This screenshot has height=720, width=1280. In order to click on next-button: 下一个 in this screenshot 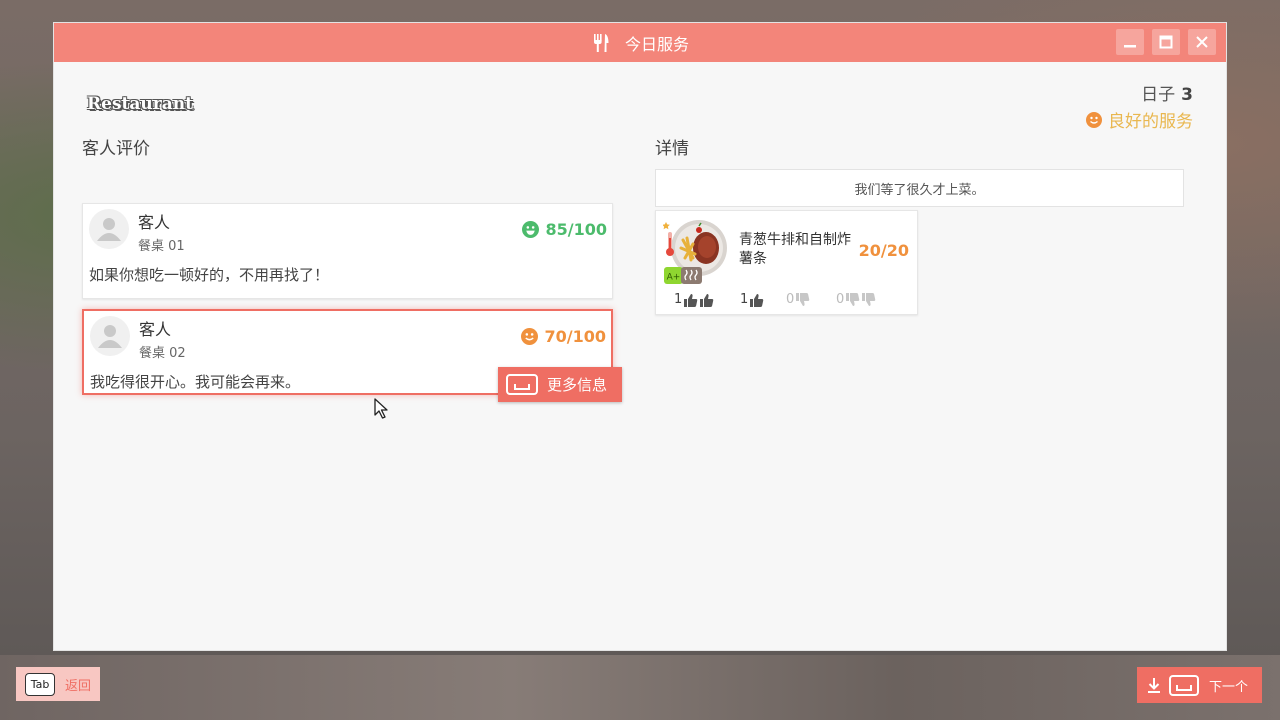, I will do `click(1199, 685)`.